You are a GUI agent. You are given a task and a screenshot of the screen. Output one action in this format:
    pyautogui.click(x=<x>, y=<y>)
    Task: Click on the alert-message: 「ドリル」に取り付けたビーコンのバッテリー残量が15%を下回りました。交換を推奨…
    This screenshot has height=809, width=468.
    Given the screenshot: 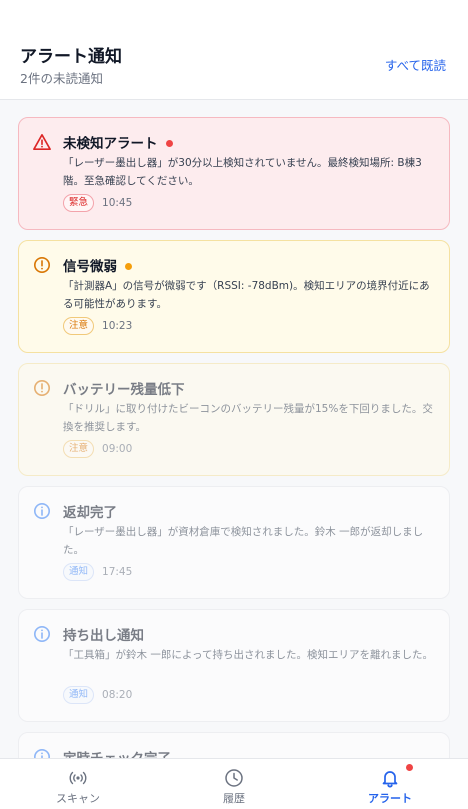 What is the action you would take?
    pyautogui.click(x=248, y=418)
    